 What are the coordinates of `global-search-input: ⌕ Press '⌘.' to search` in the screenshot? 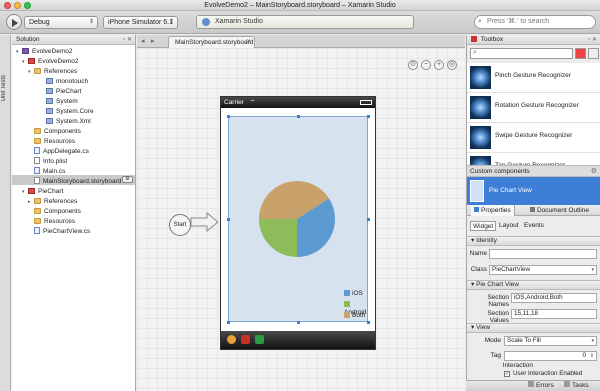 It's located at (535, 22).